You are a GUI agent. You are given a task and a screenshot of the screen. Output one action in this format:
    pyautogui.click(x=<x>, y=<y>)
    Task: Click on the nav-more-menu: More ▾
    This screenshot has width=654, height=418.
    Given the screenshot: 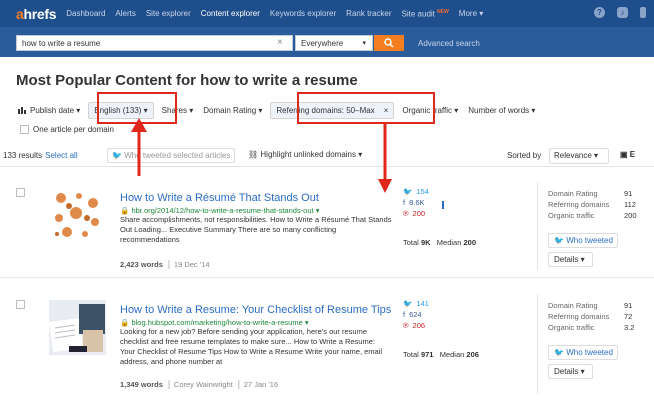 What is the action you would take?
    pyautogui.click(x=471, y=13)
    